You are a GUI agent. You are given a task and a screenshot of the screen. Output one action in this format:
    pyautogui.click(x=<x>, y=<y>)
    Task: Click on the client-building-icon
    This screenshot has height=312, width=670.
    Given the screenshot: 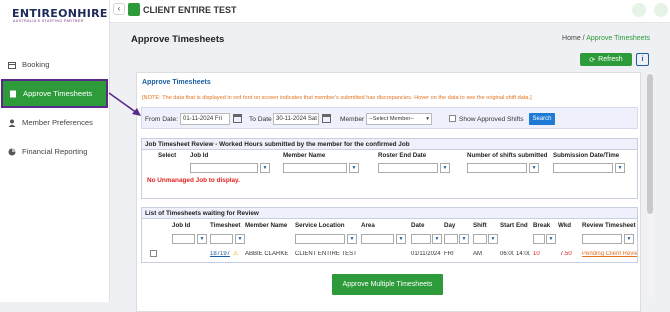 What is the action you would take?
    pyautogui.click(x=134, y=9)
    